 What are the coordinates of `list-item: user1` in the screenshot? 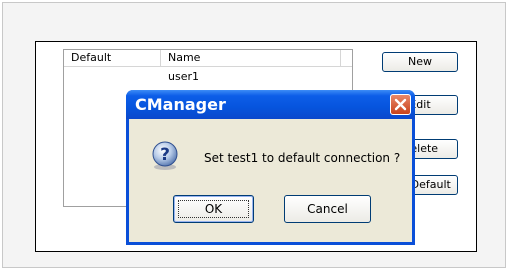 It's located at (183, 77).